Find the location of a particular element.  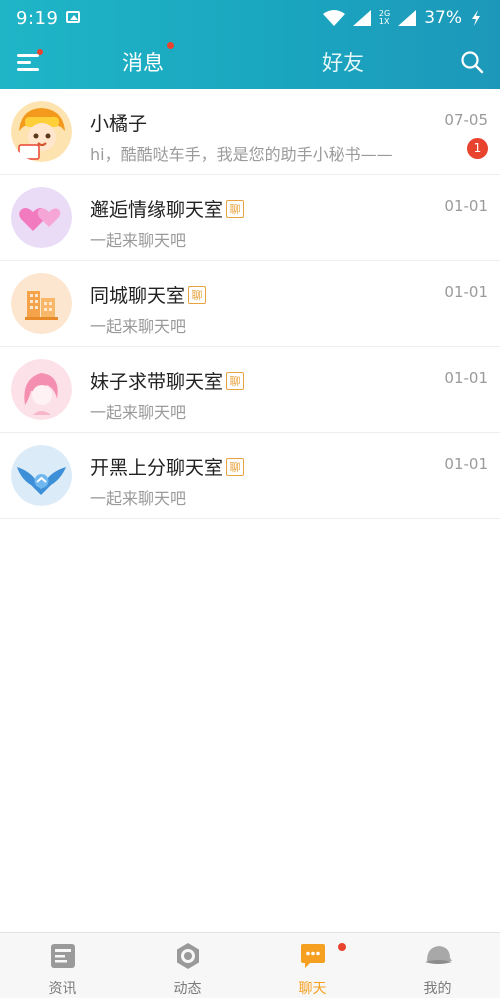

bottom-tab-label: 动态 is located at coordinates (187, 989).